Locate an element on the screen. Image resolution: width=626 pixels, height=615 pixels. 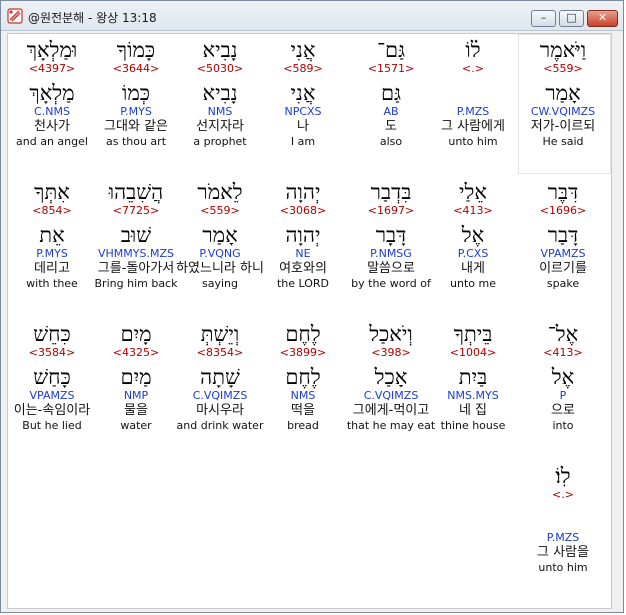
hebrew-root: כְּמוֹ is located at coordinates (136, 93).